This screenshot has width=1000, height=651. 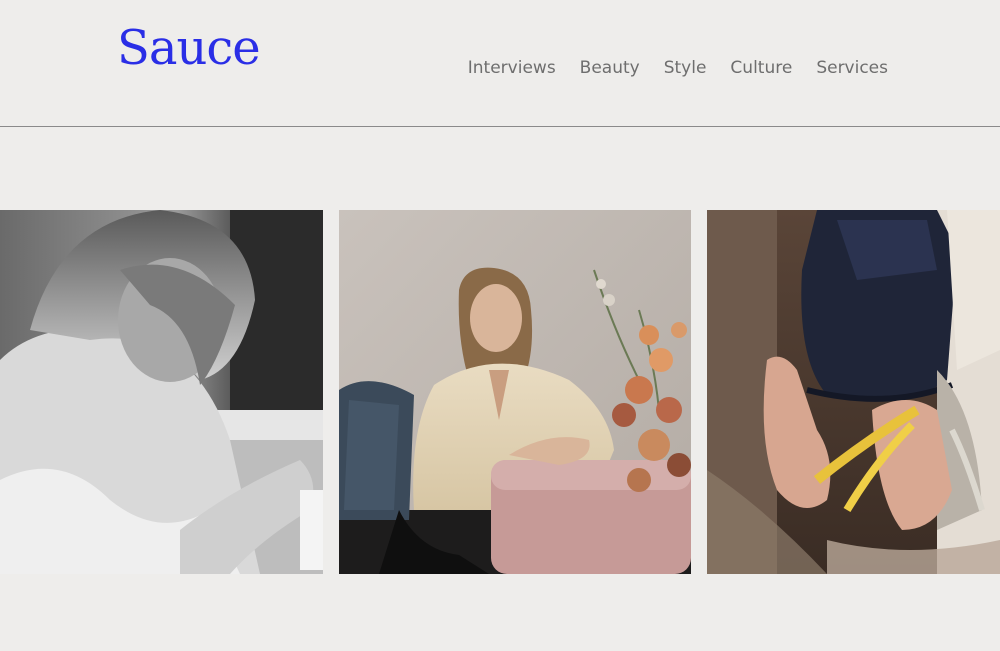 What do you see at coordinates (512, 68) in the screenshot?
I see `nav-item-interviews: Interviews` at bounding box center [512, 68].